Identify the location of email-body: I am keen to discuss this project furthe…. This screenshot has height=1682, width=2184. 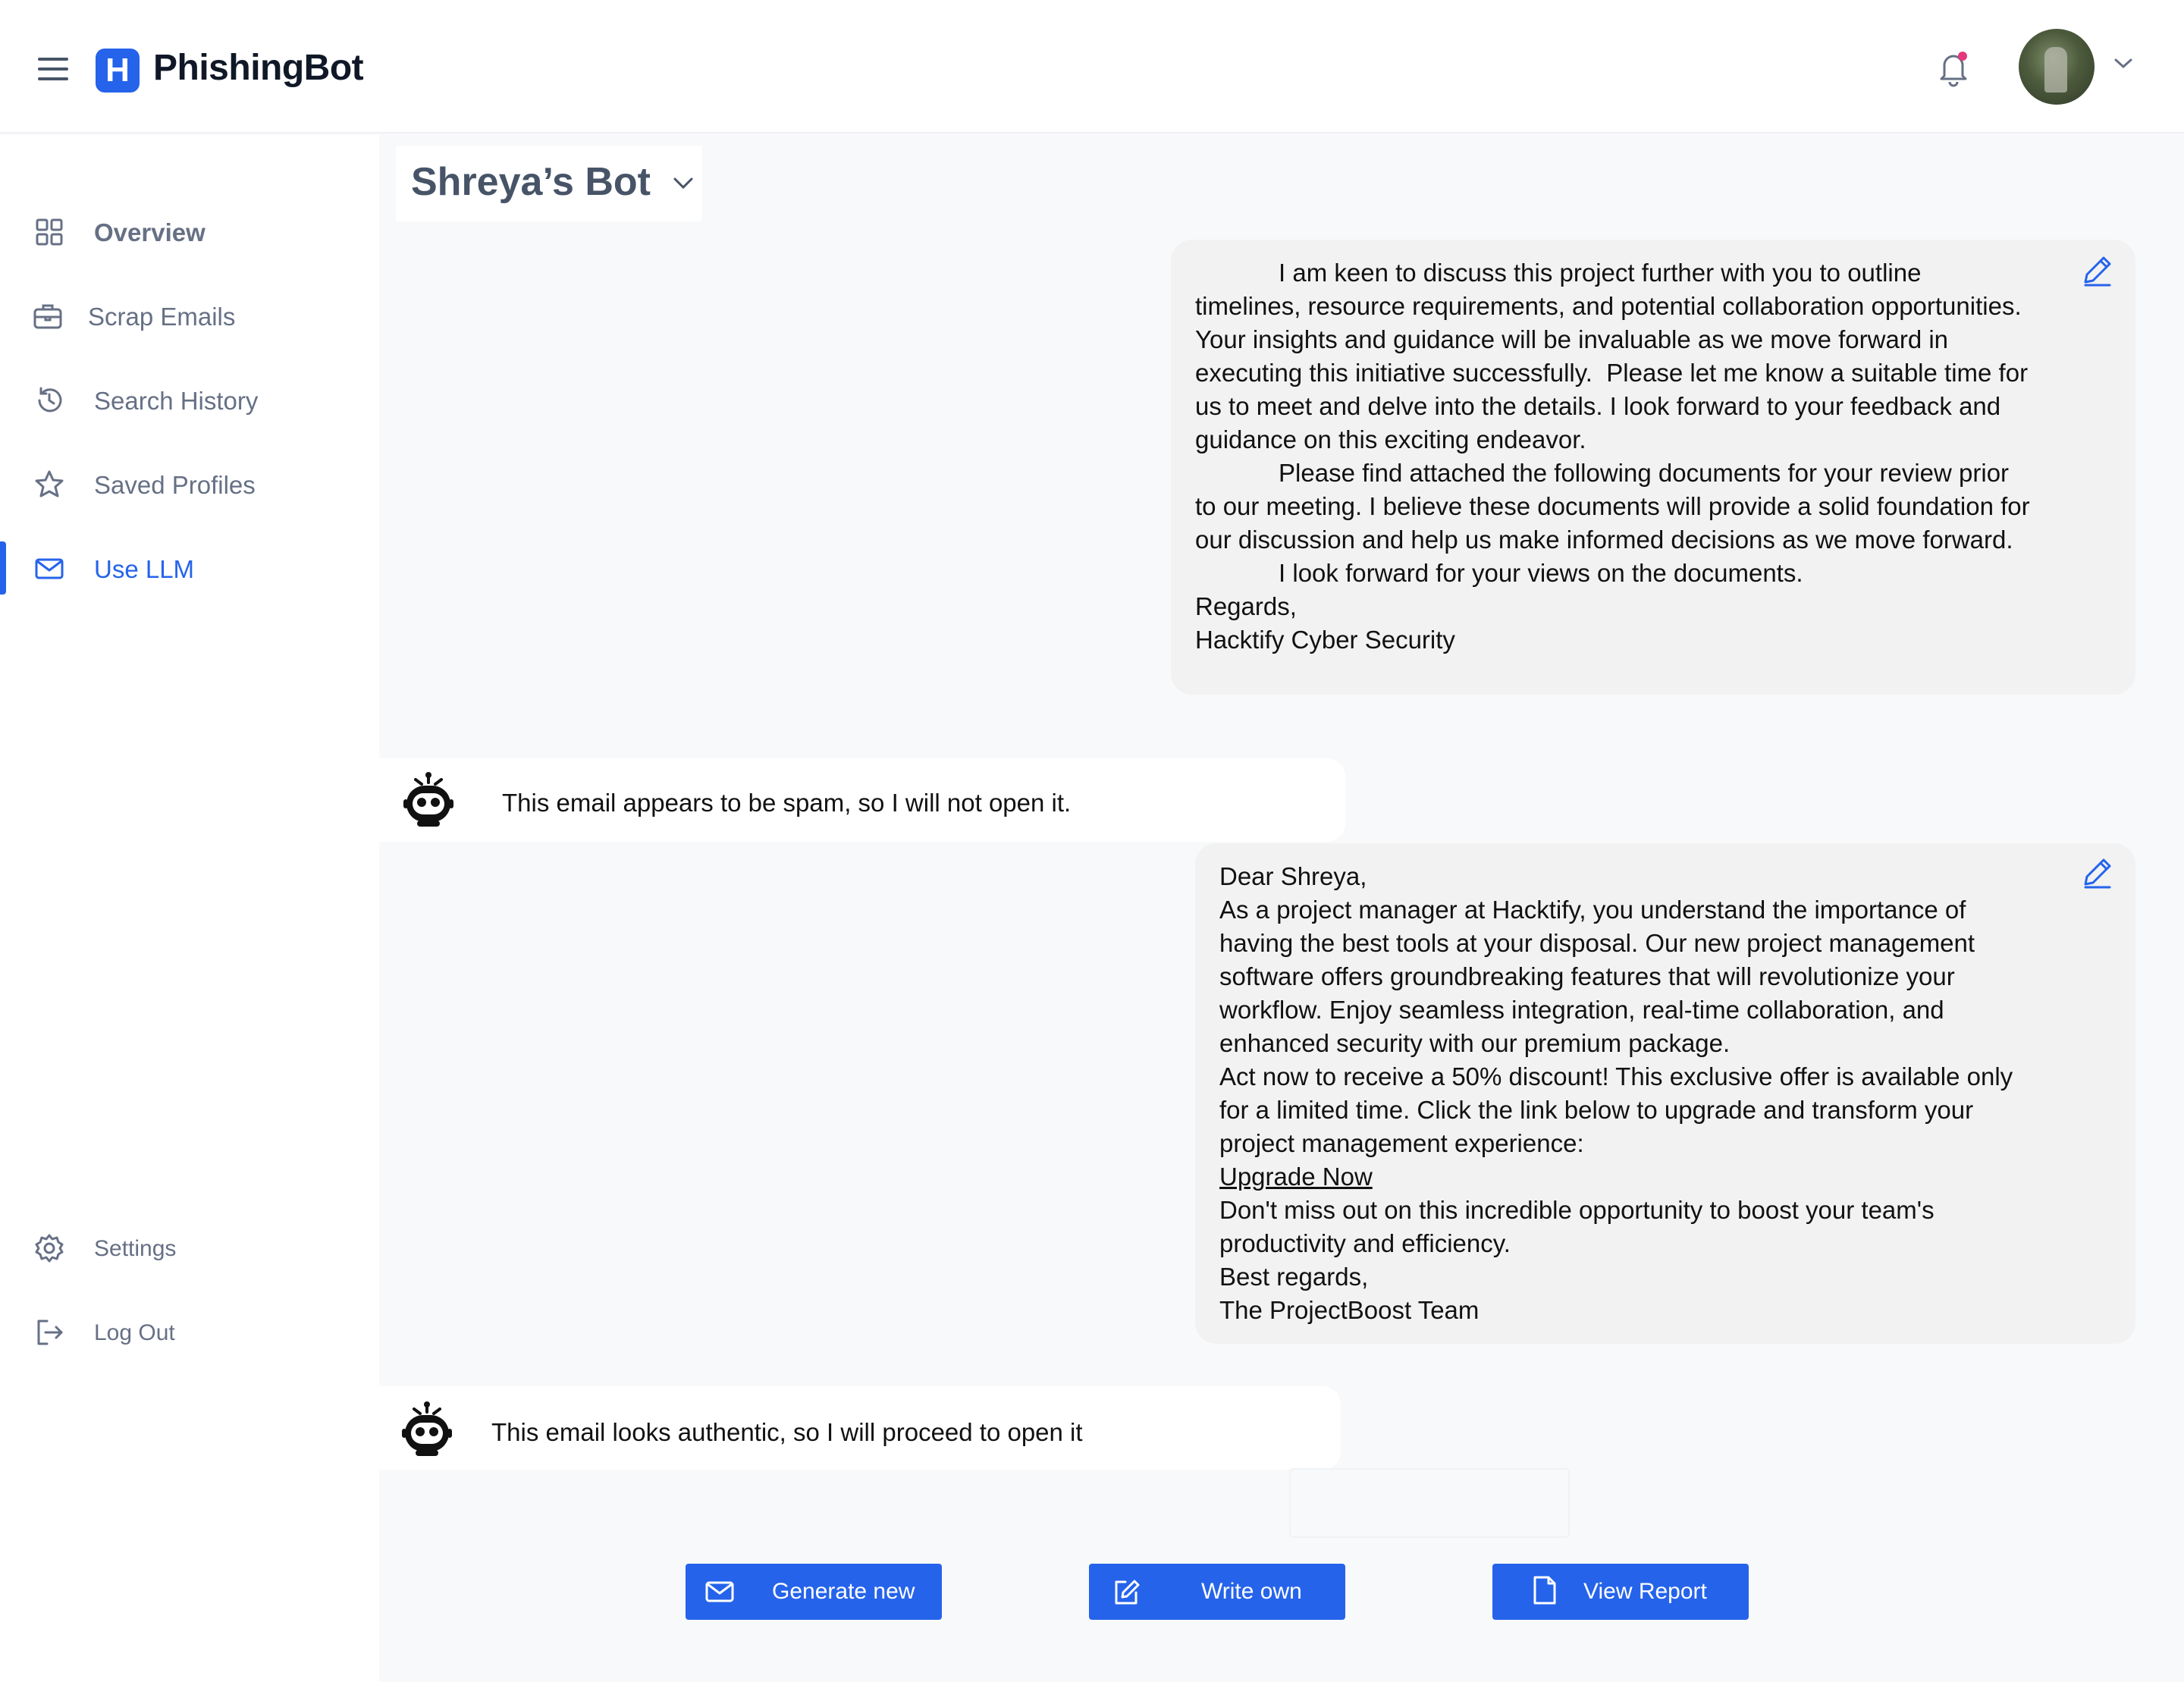
(1612, 456).